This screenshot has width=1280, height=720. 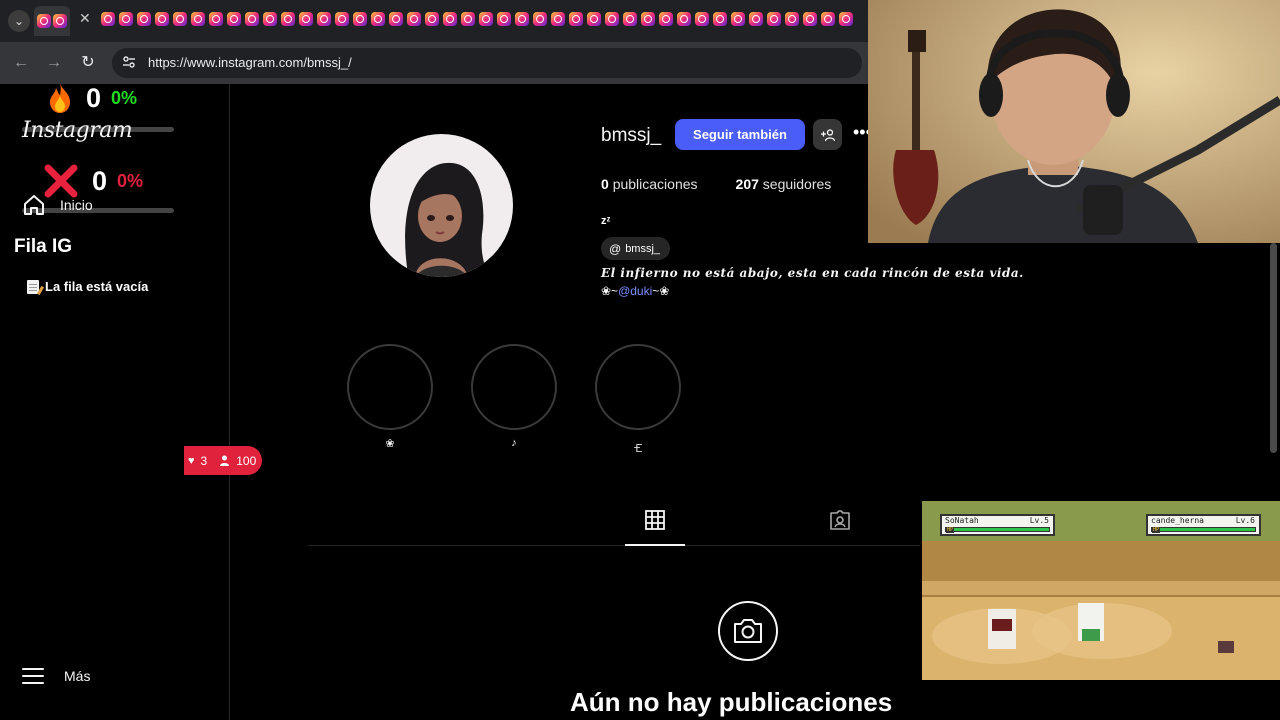 What do you see at coordinates (43, 246) in the screenshot?
I see `queue-title: Fila IG` at bounding box center [43, 246].